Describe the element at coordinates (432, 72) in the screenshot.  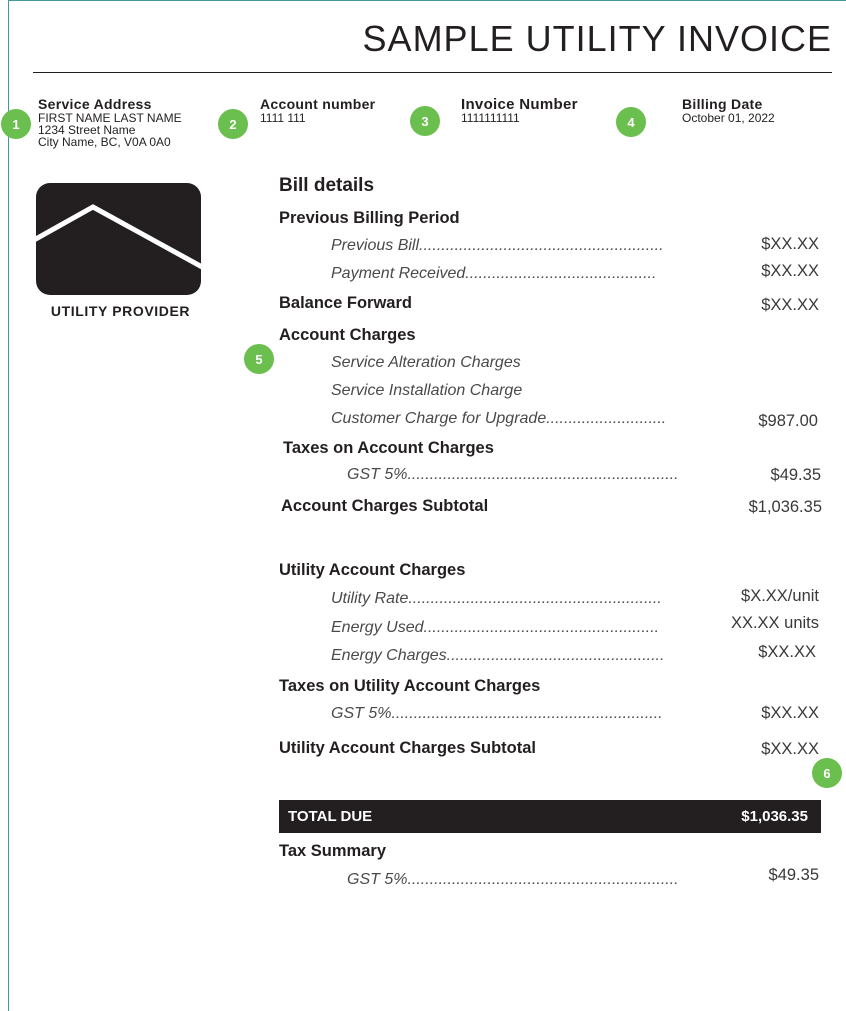
I see `title-divider` at that location.